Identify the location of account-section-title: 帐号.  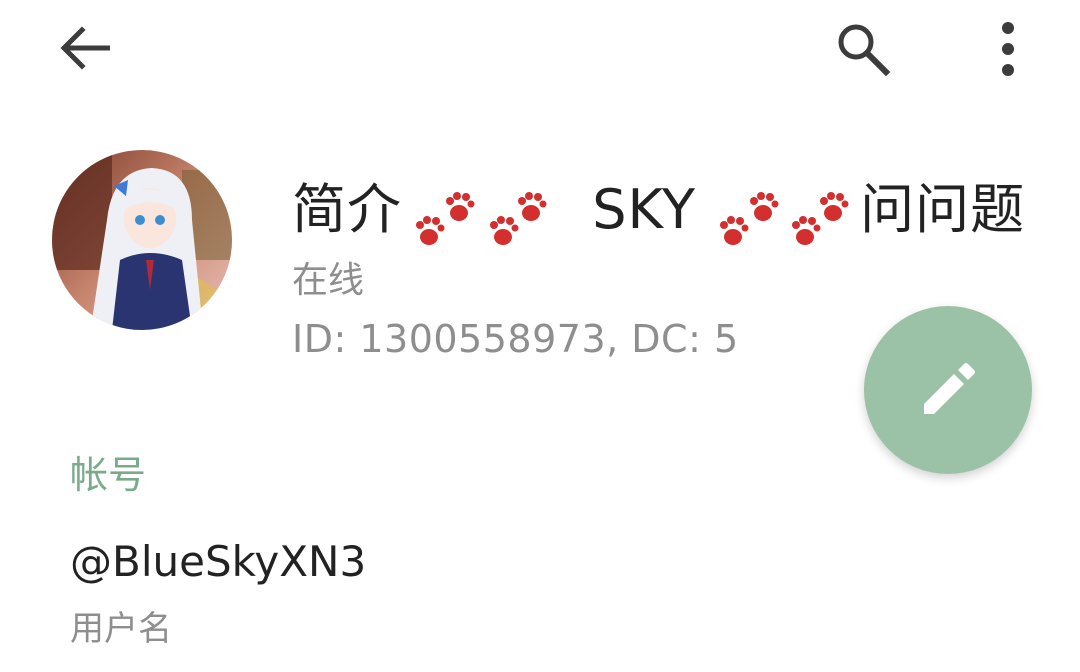
(108, 475).